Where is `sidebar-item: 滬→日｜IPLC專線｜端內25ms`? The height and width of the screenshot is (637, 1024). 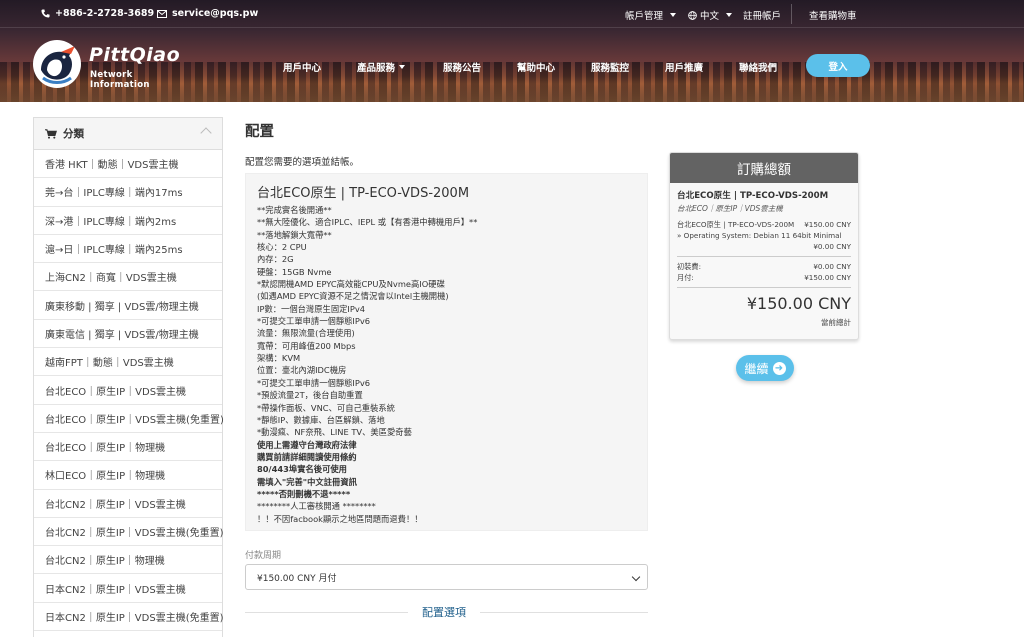 sidebar-item: 滬→日｜IPLC專線｜端內25ms is located at coordinates (128, 249).